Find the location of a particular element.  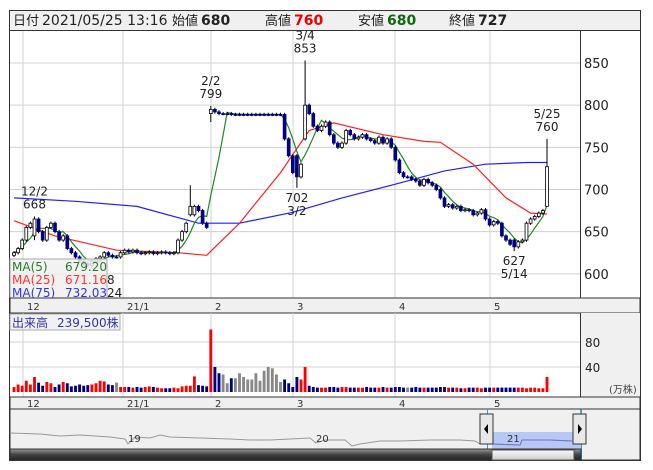

open-value: 680 is located at coordinates (215, 21).